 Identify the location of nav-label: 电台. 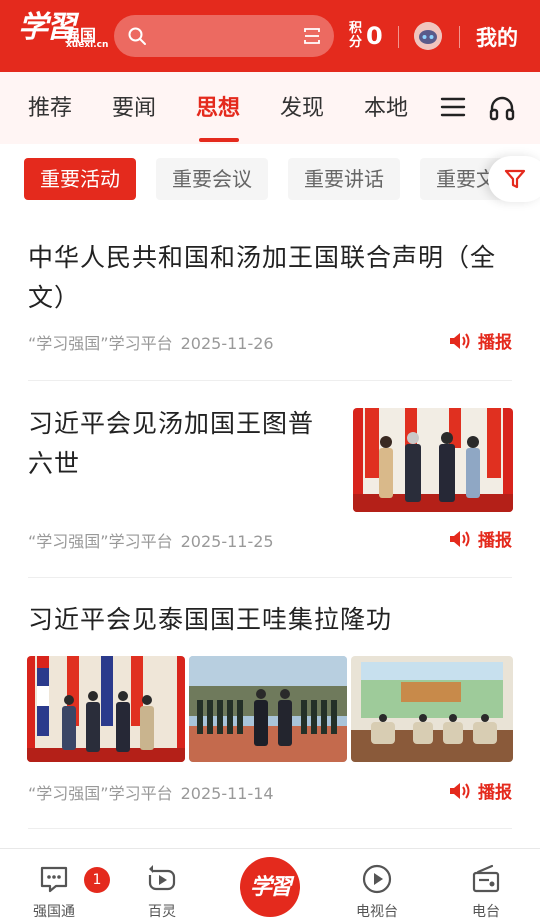
(486, 912).